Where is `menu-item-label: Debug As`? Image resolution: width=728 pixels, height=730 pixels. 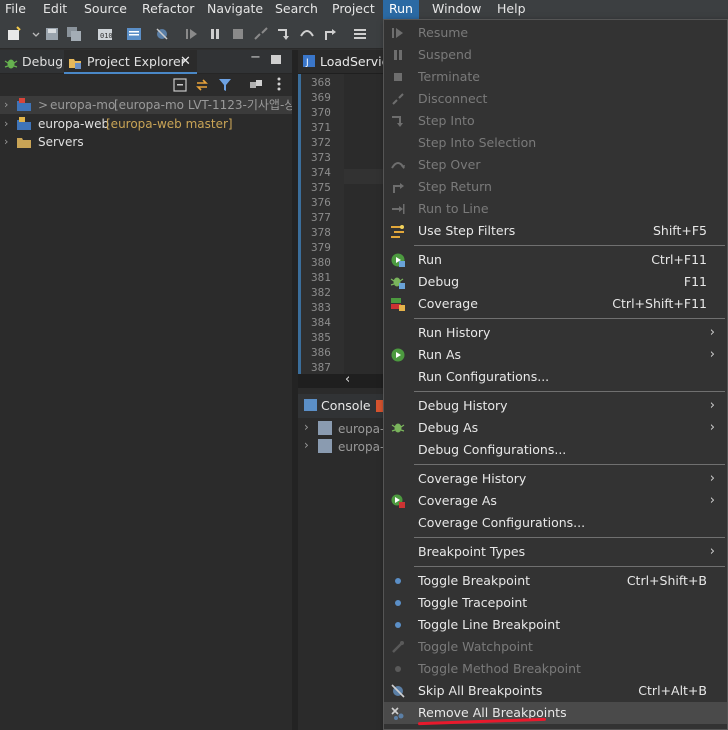
menu-item-label: Debug As is located at coordinates (448, 427).